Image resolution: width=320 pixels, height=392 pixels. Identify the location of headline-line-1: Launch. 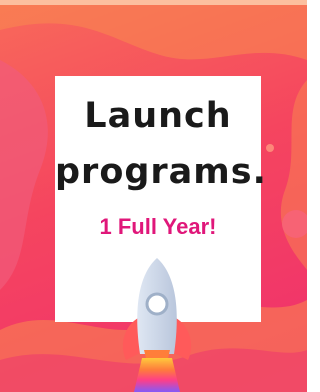
(158, 116).